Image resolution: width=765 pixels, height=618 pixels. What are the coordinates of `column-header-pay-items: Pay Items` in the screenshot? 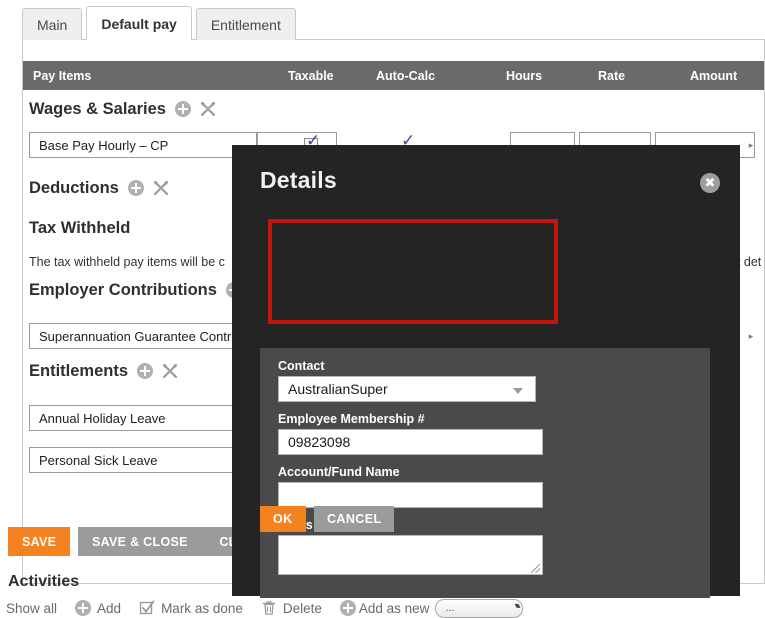 It's located at (62, 76).